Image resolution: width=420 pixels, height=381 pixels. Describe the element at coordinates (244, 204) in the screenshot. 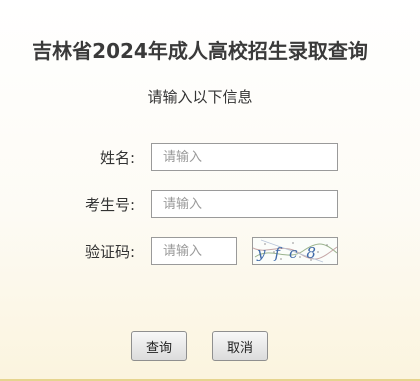

I see `exam-number-input` at that location.